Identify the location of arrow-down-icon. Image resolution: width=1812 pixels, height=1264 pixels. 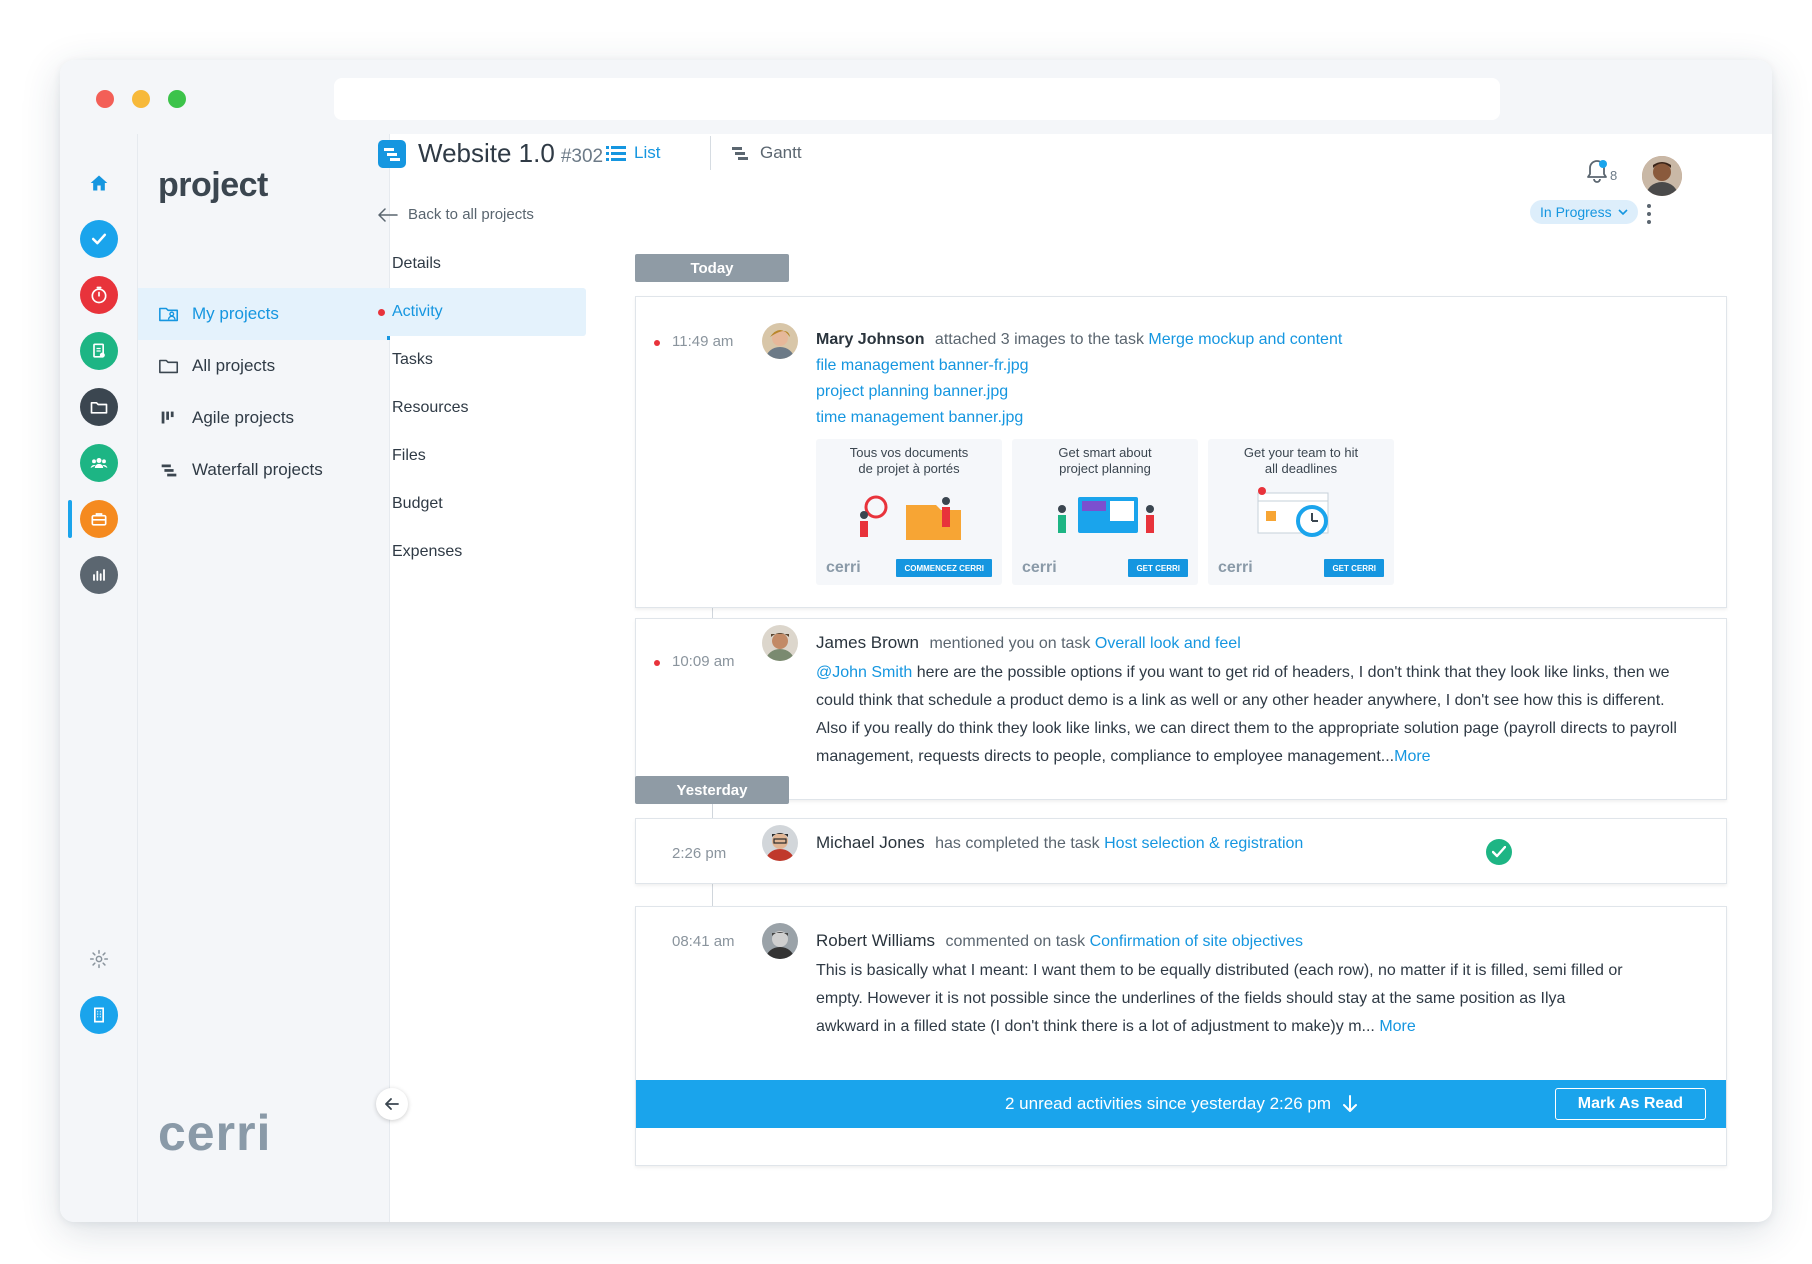
(1350, 1103).